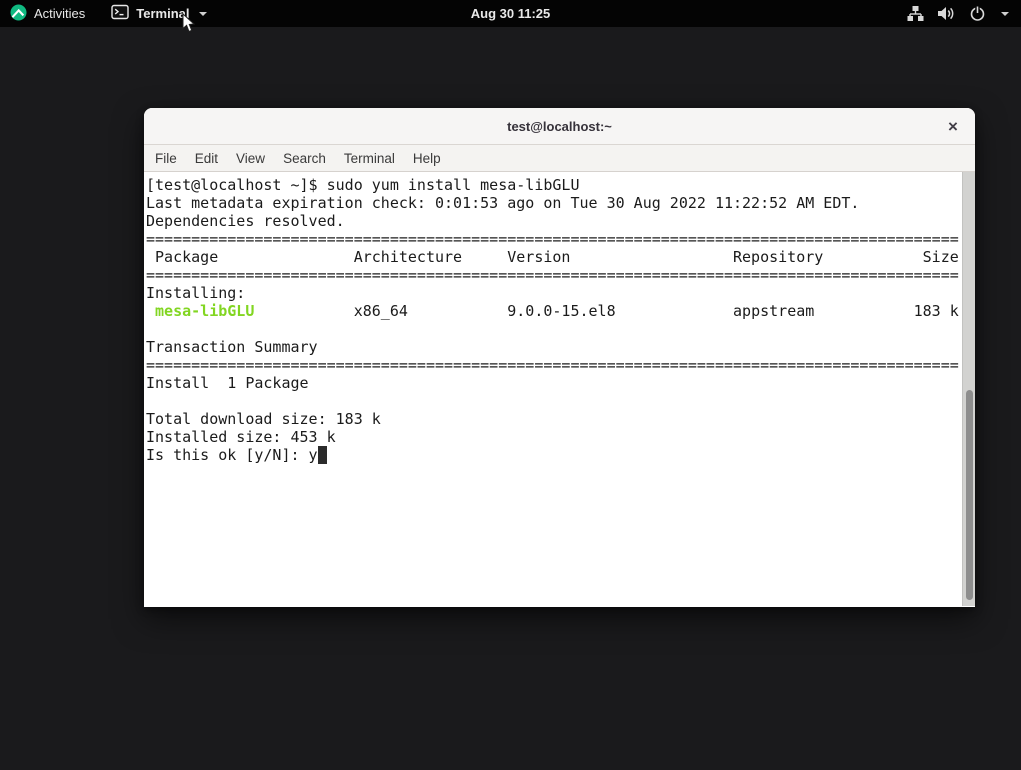 The width and height of the screenshot is (1021, 770). I want to click on scrollbar-thumb, so click(969, 495).